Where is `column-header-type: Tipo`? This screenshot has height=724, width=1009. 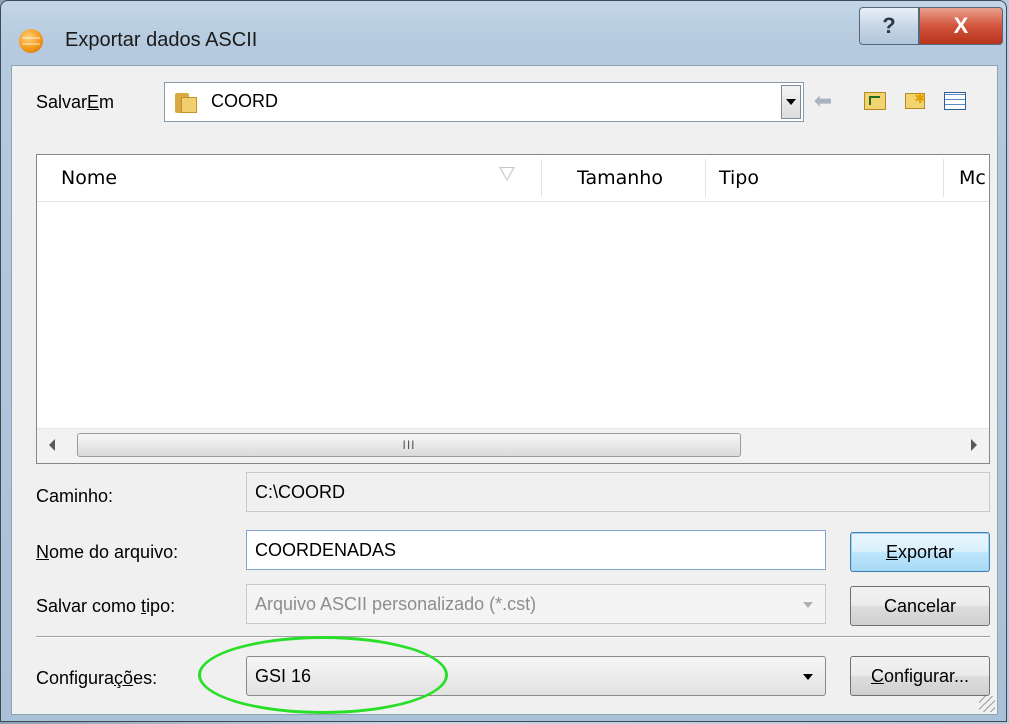
column-header-type: Tipo is located at coordinates (739, 178).